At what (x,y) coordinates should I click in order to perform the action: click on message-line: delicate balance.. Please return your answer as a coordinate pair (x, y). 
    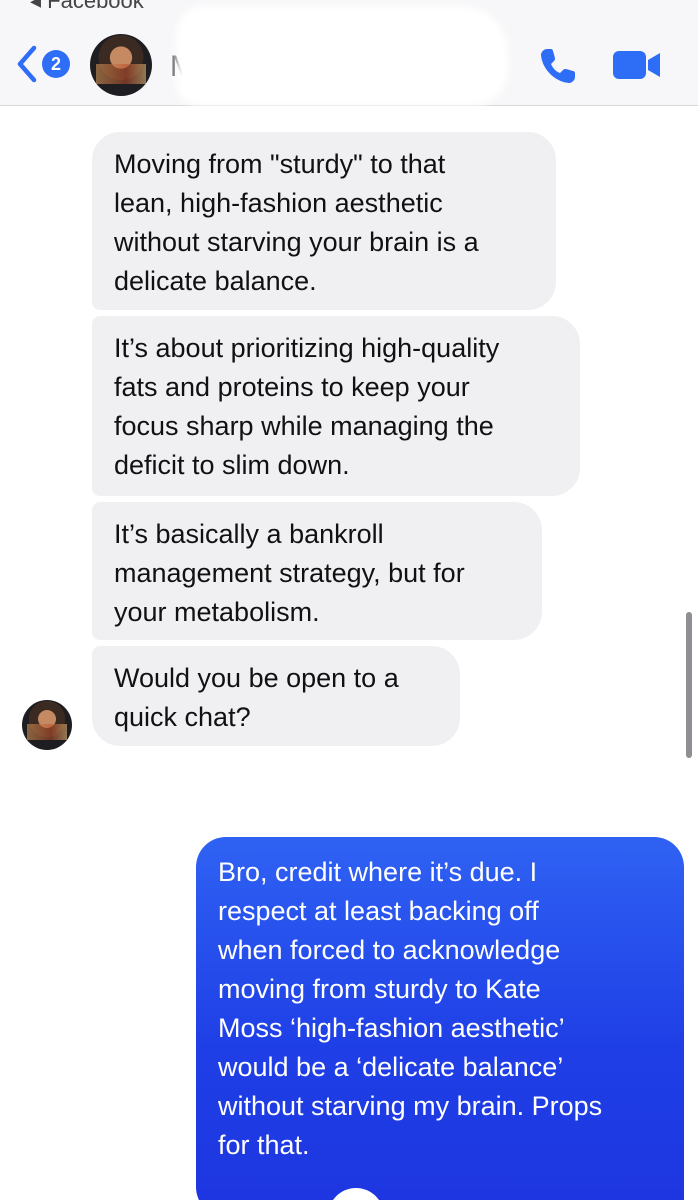
    Looking at the image, I should click on (215, 281).